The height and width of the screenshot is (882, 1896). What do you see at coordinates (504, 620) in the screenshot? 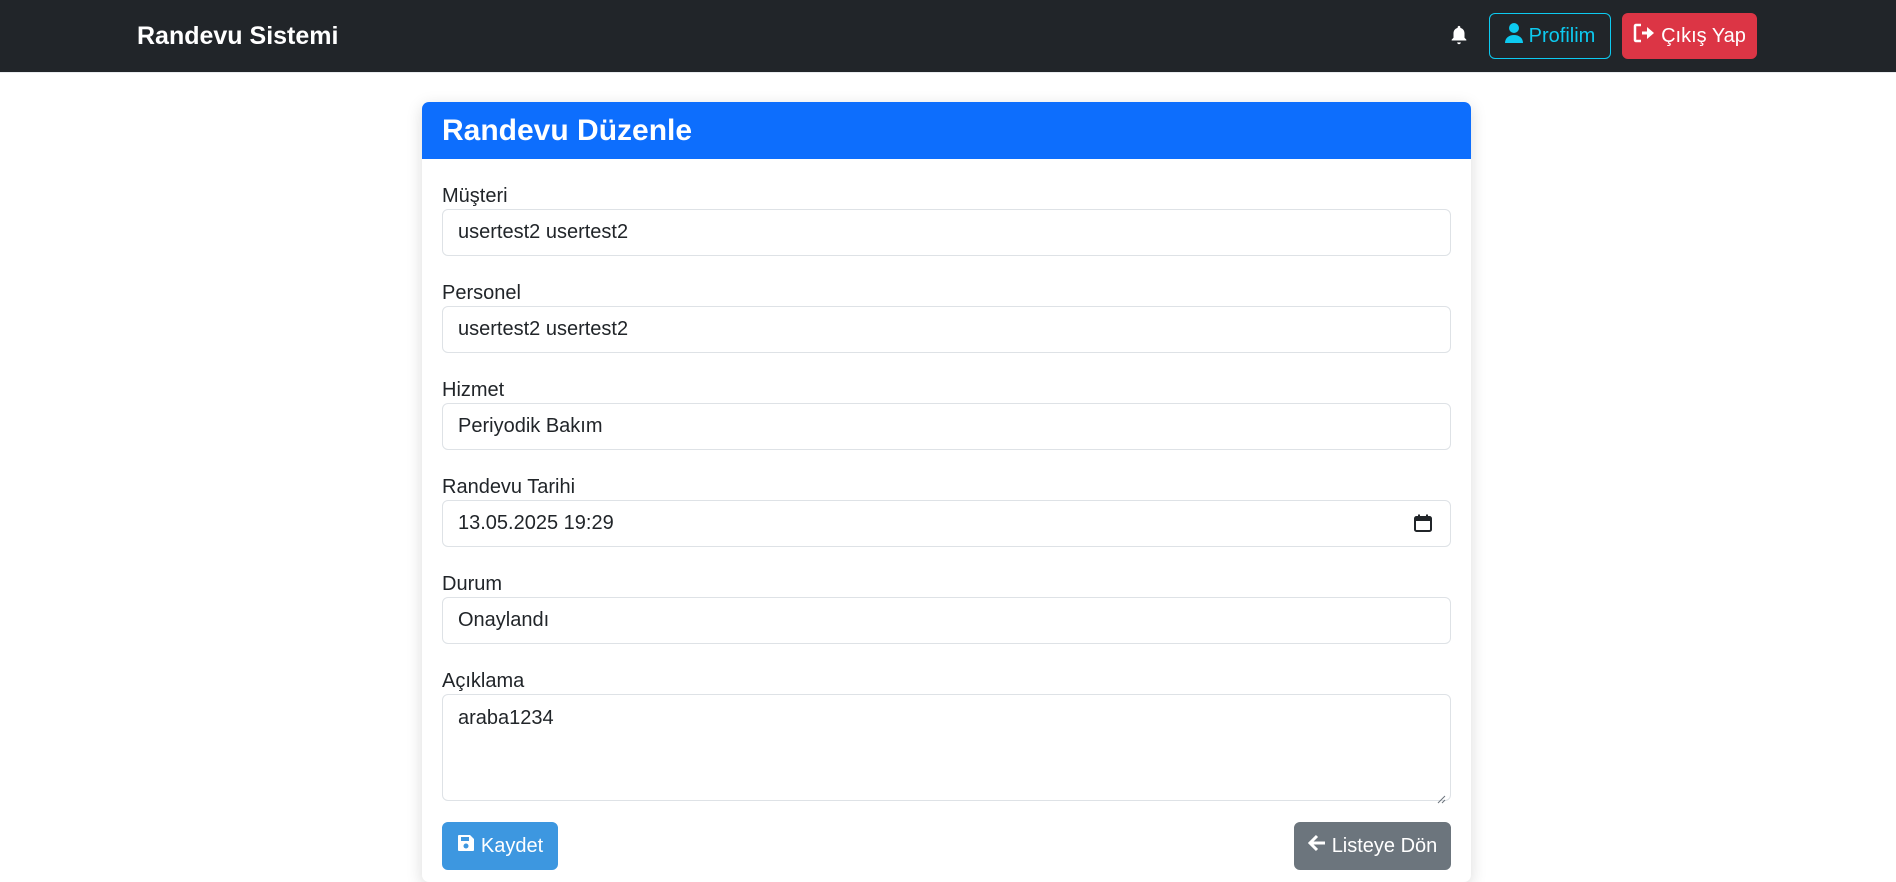
I see `status-value: Onaylandı` at bounding box center [504, 620].